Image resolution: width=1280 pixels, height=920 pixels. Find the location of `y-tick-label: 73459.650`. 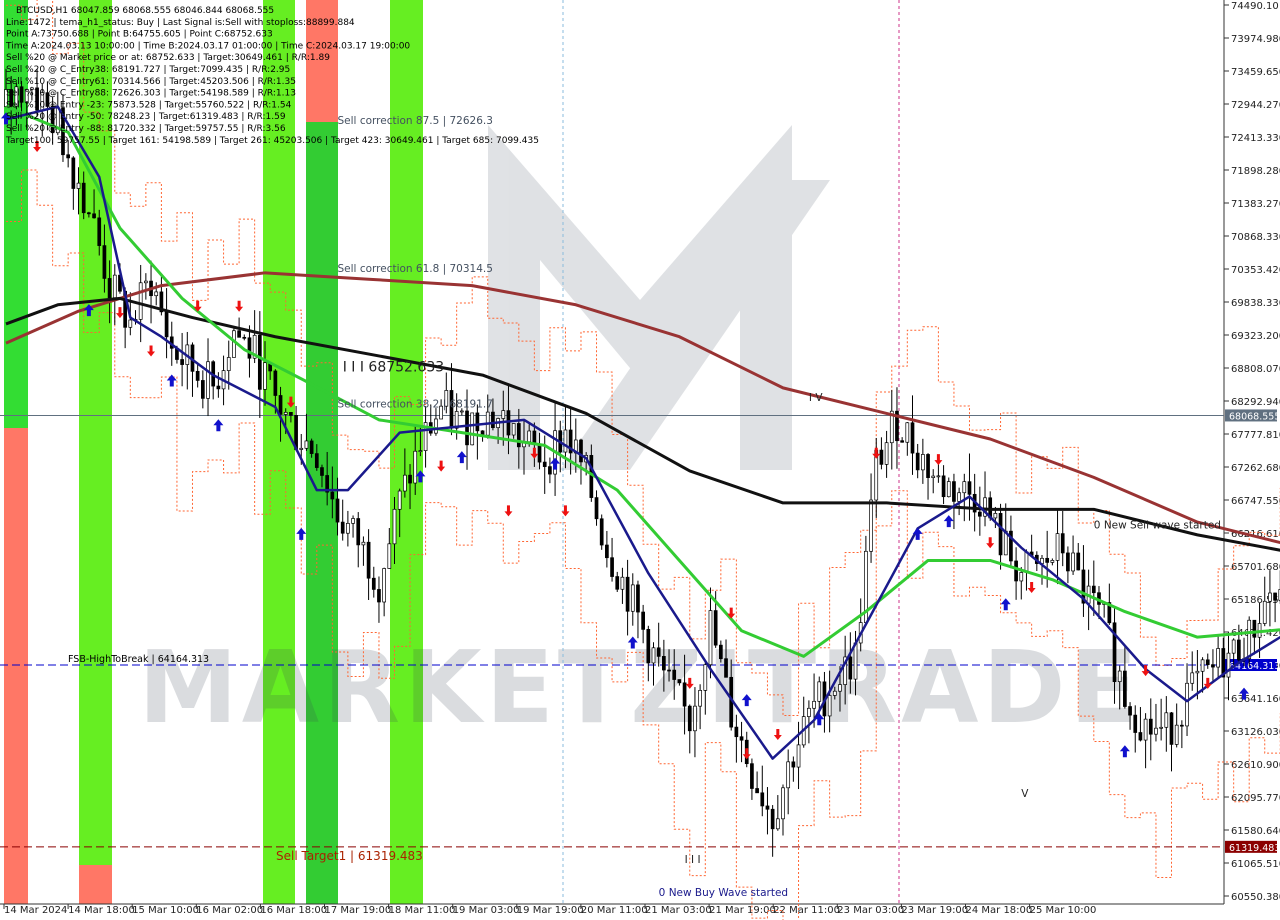

y-tick-label: 73459.650 is located at coordinates (1255, 72).